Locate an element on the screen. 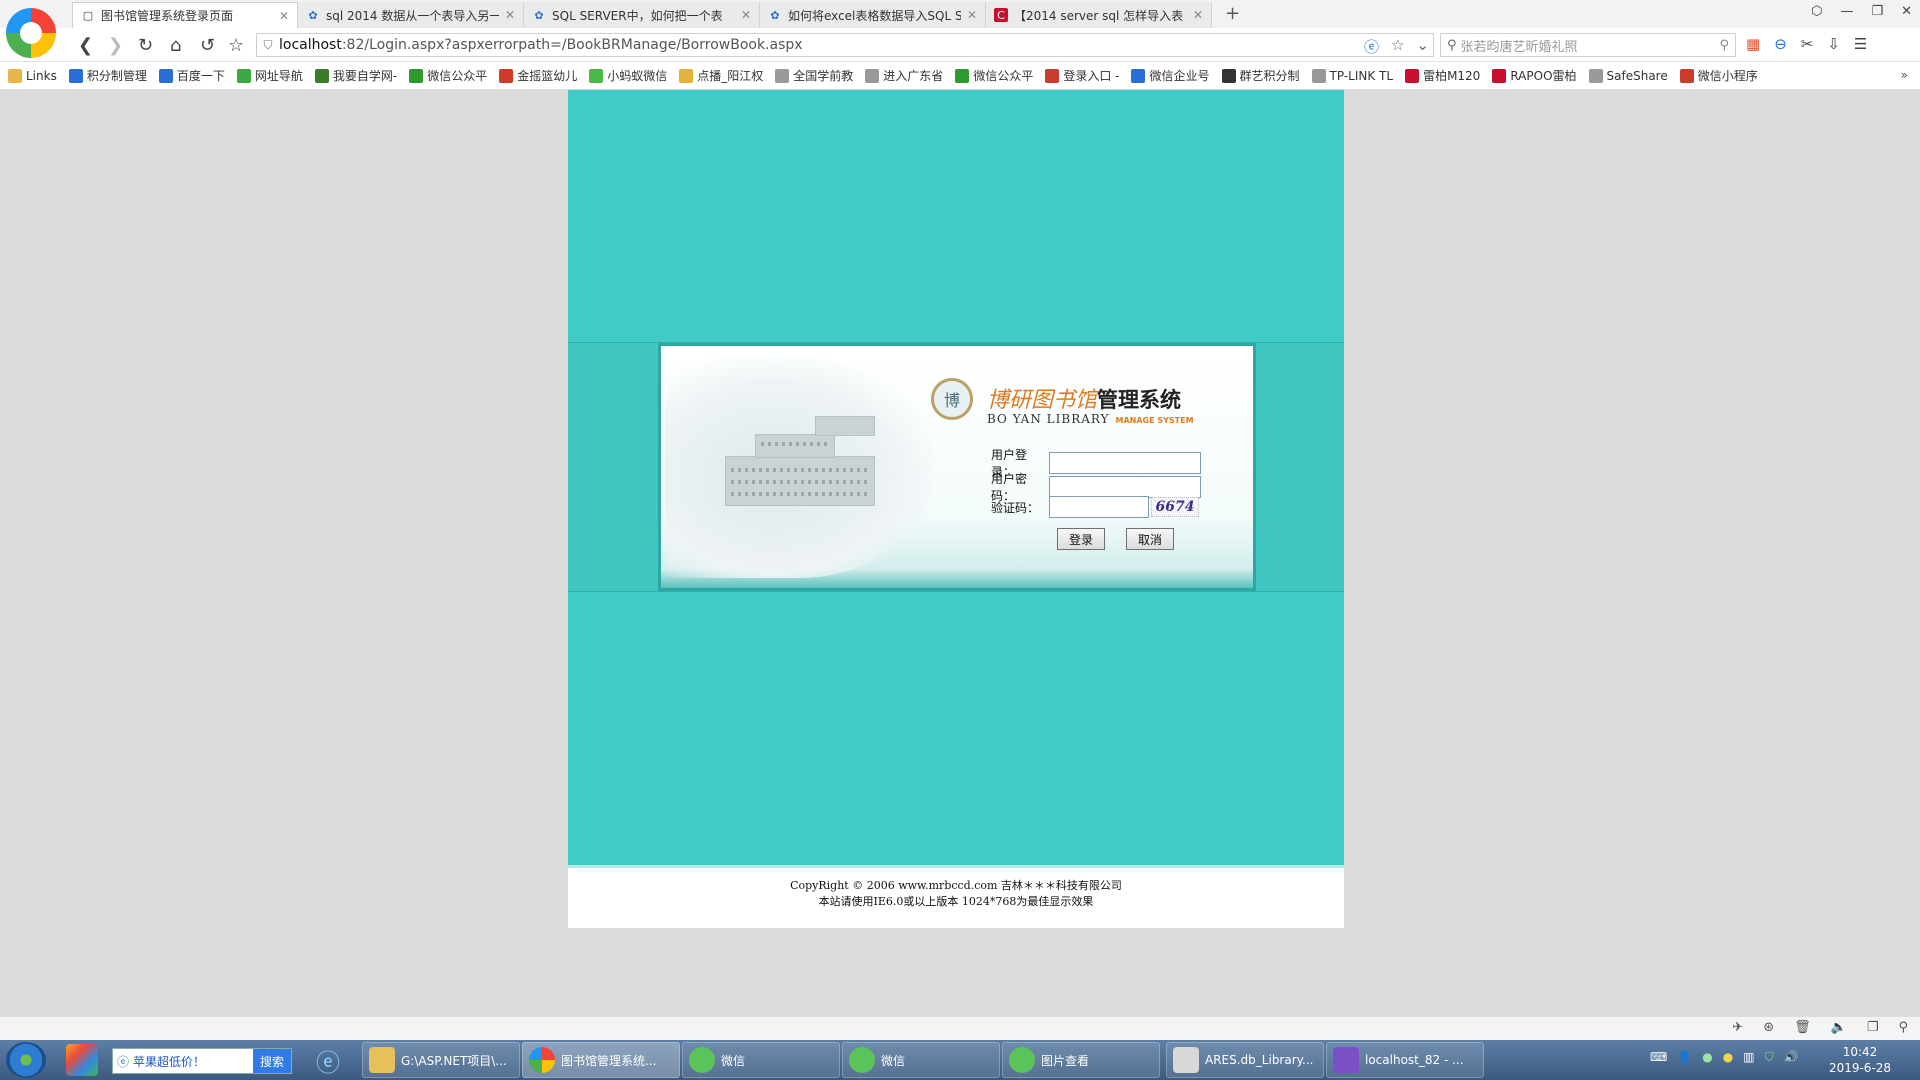 This screenshot has width=1920, height=1080. cancel-button: 取消 is located at coordinates (1150, 539).